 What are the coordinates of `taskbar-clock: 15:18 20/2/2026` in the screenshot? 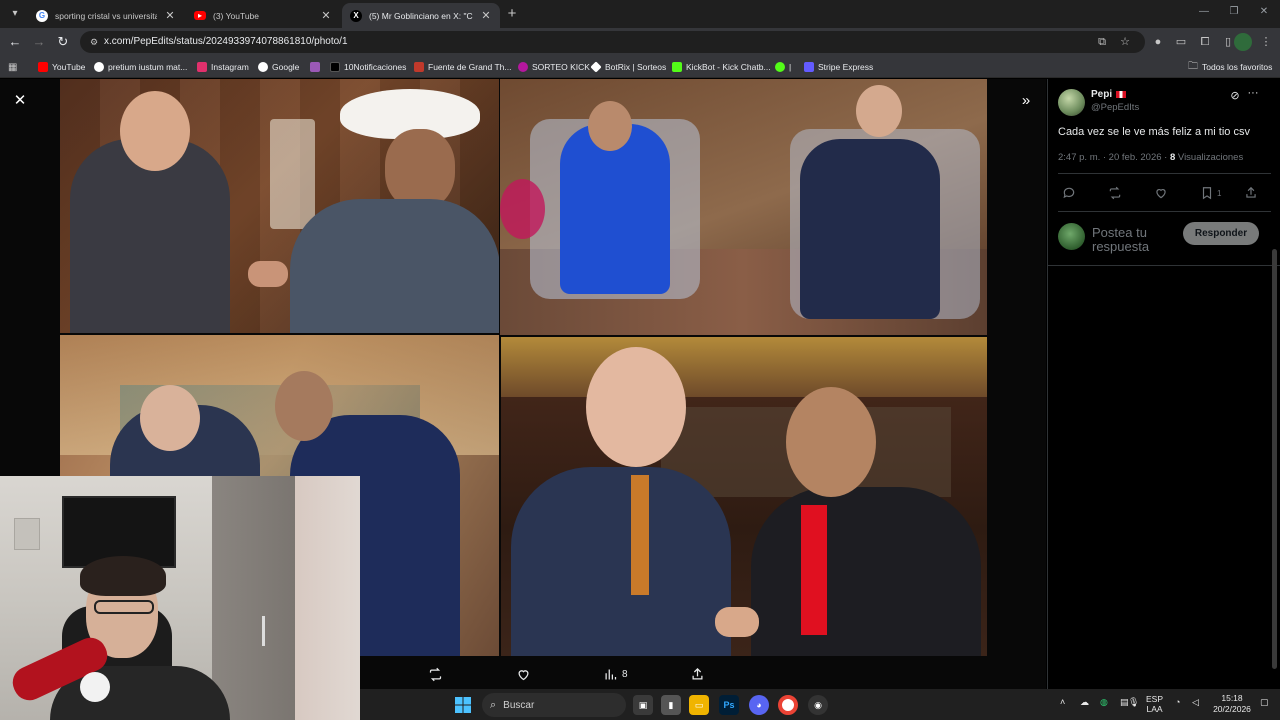 It's located at (1232, 704).